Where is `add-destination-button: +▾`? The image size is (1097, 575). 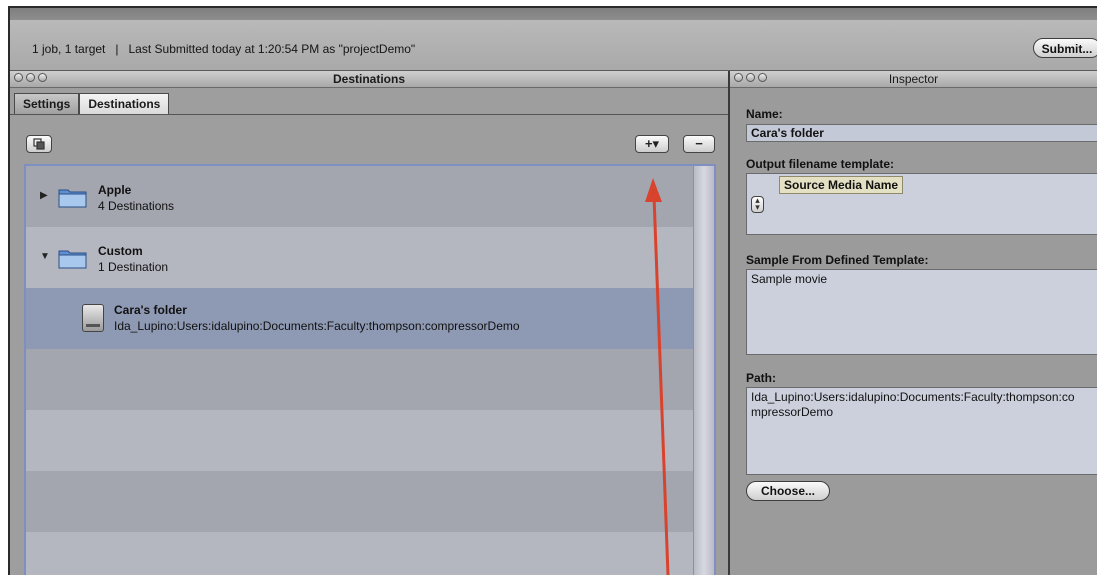 add-destination-button: +▾ is located at coordinates (652, 144).